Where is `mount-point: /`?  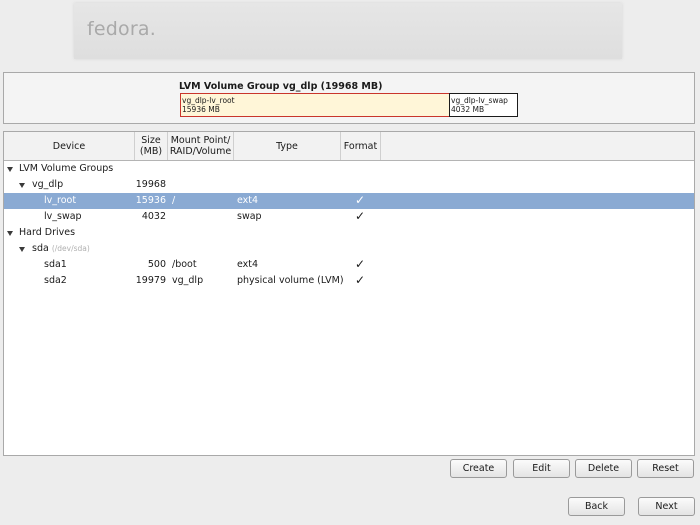
mount-point: / is located at coordinates (174, 200).